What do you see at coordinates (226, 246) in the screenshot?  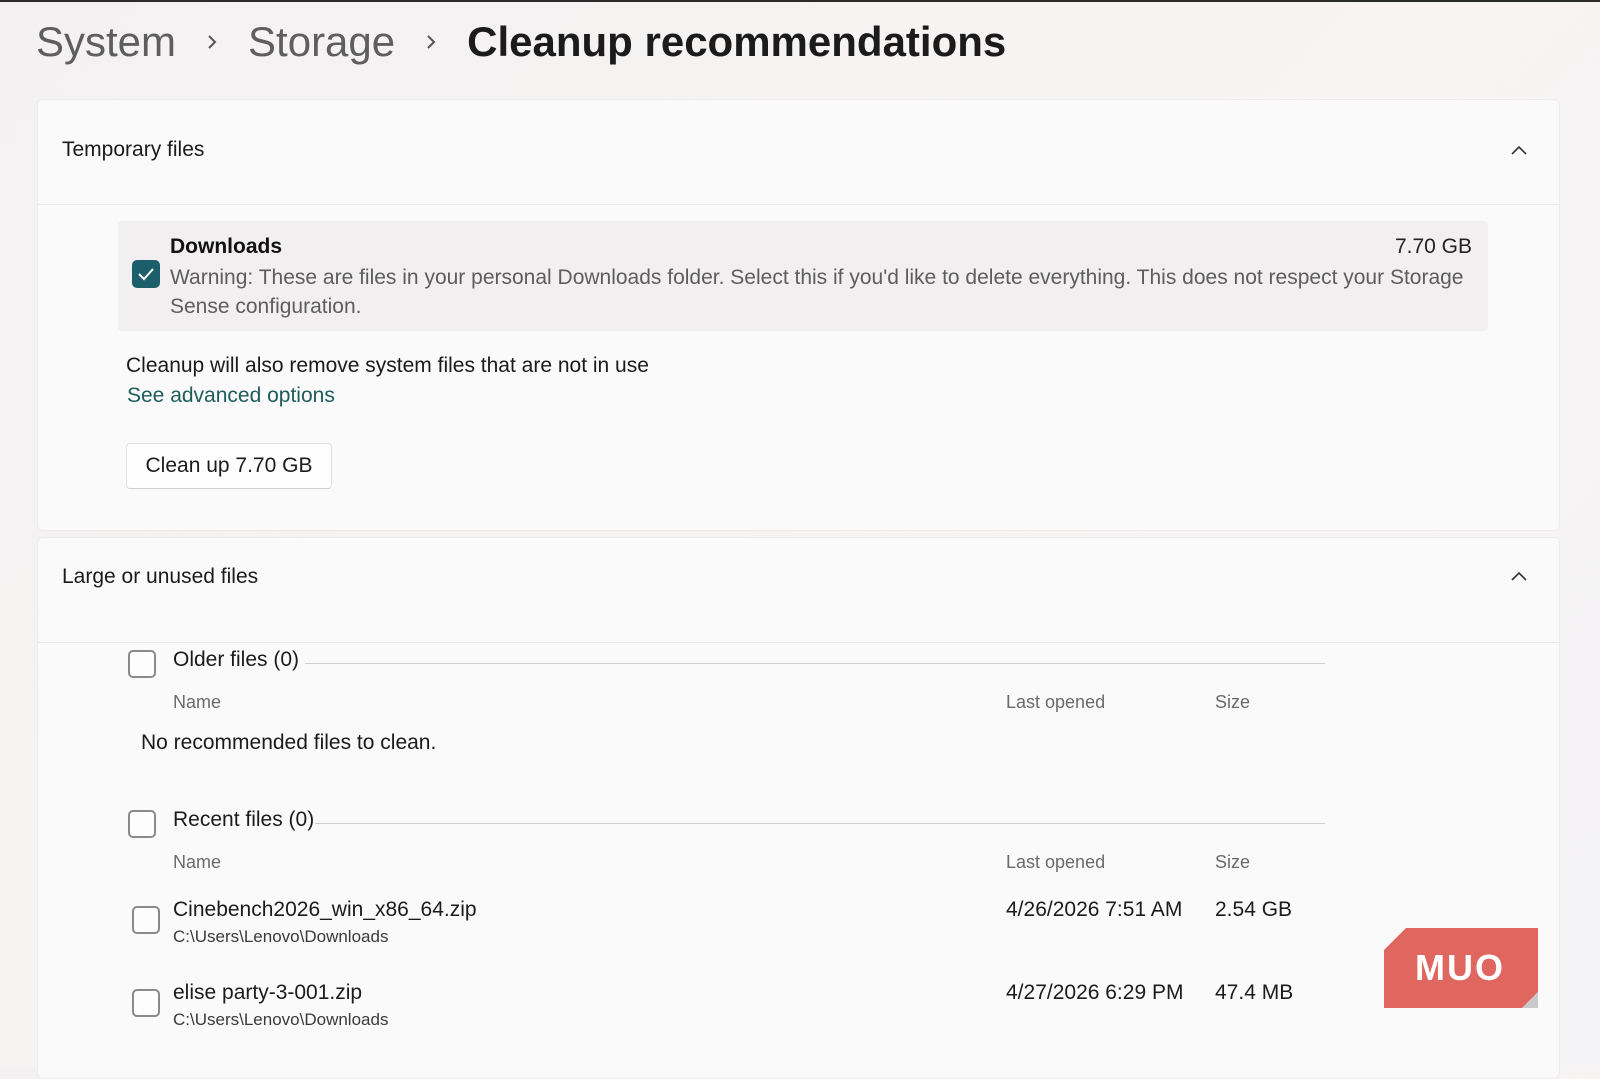 I see `downloads-title: Downloads` at bounding box center [226, 246].